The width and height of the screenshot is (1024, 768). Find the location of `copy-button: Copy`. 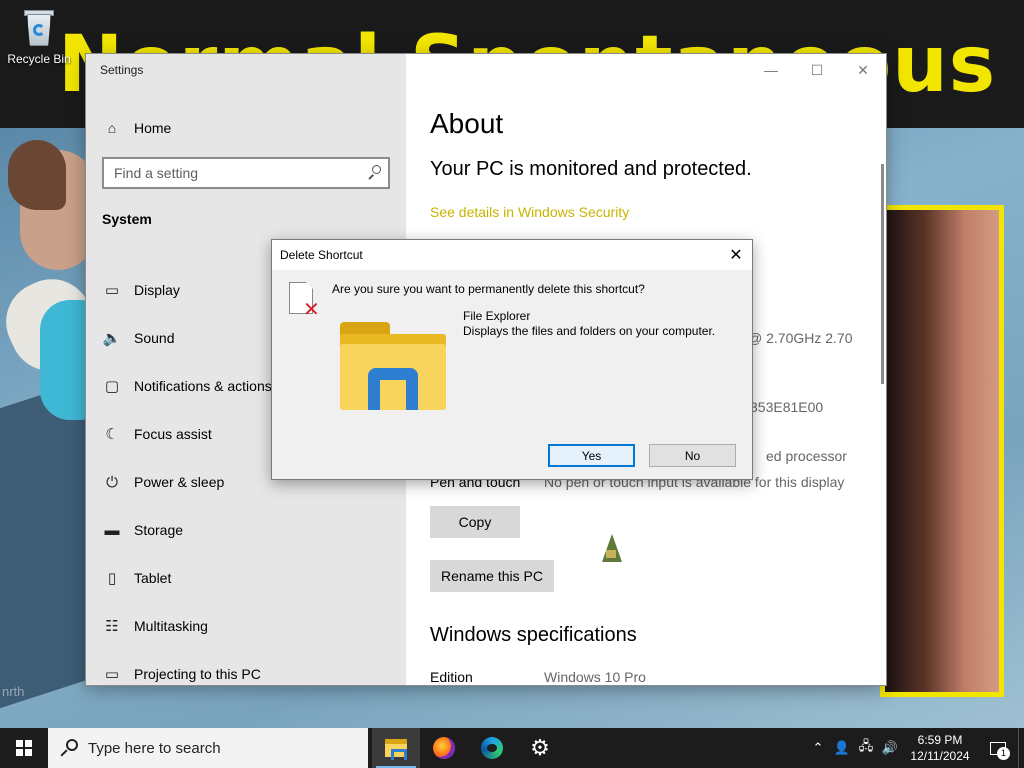

copy-button: Copy is located at coordinates (475, 522).